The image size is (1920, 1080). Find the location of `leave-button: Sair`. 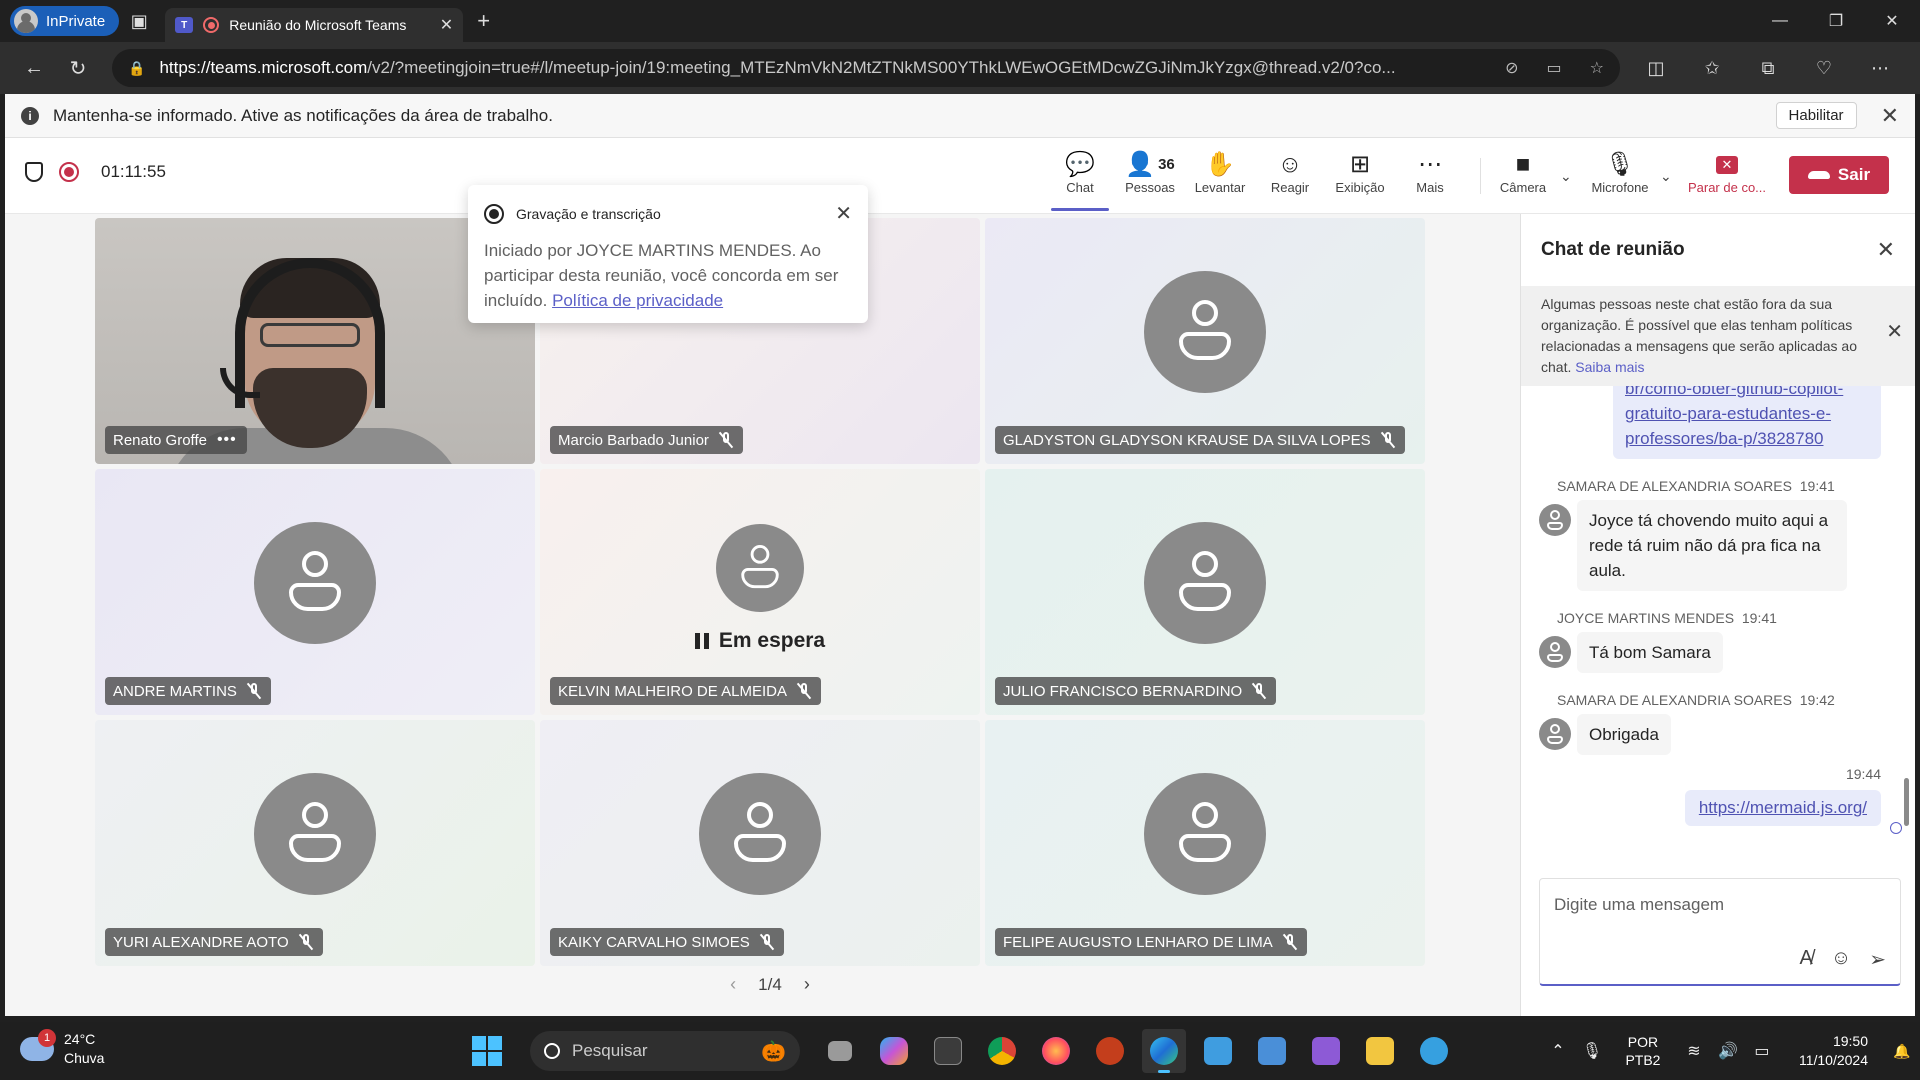

leave-button: Sair is located at coordinates (1839, 175).